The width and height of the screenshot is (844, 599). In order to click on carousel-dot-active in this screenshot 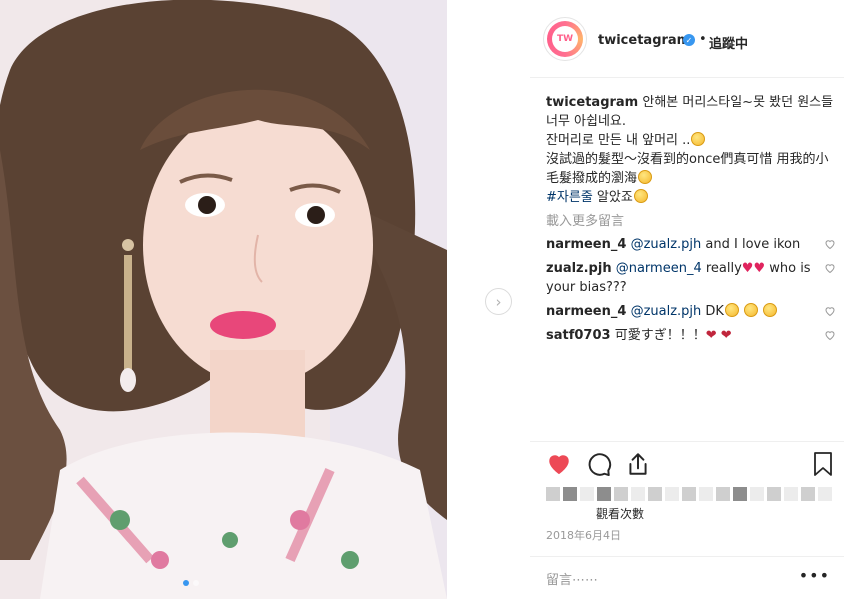, I will do `click(186, 583)`.